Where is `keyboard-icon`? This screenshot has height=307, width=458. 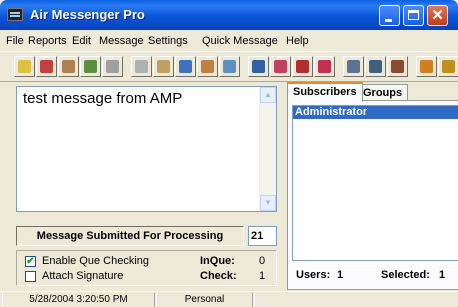 keyboard-icon is located at coordinates (353, 66).